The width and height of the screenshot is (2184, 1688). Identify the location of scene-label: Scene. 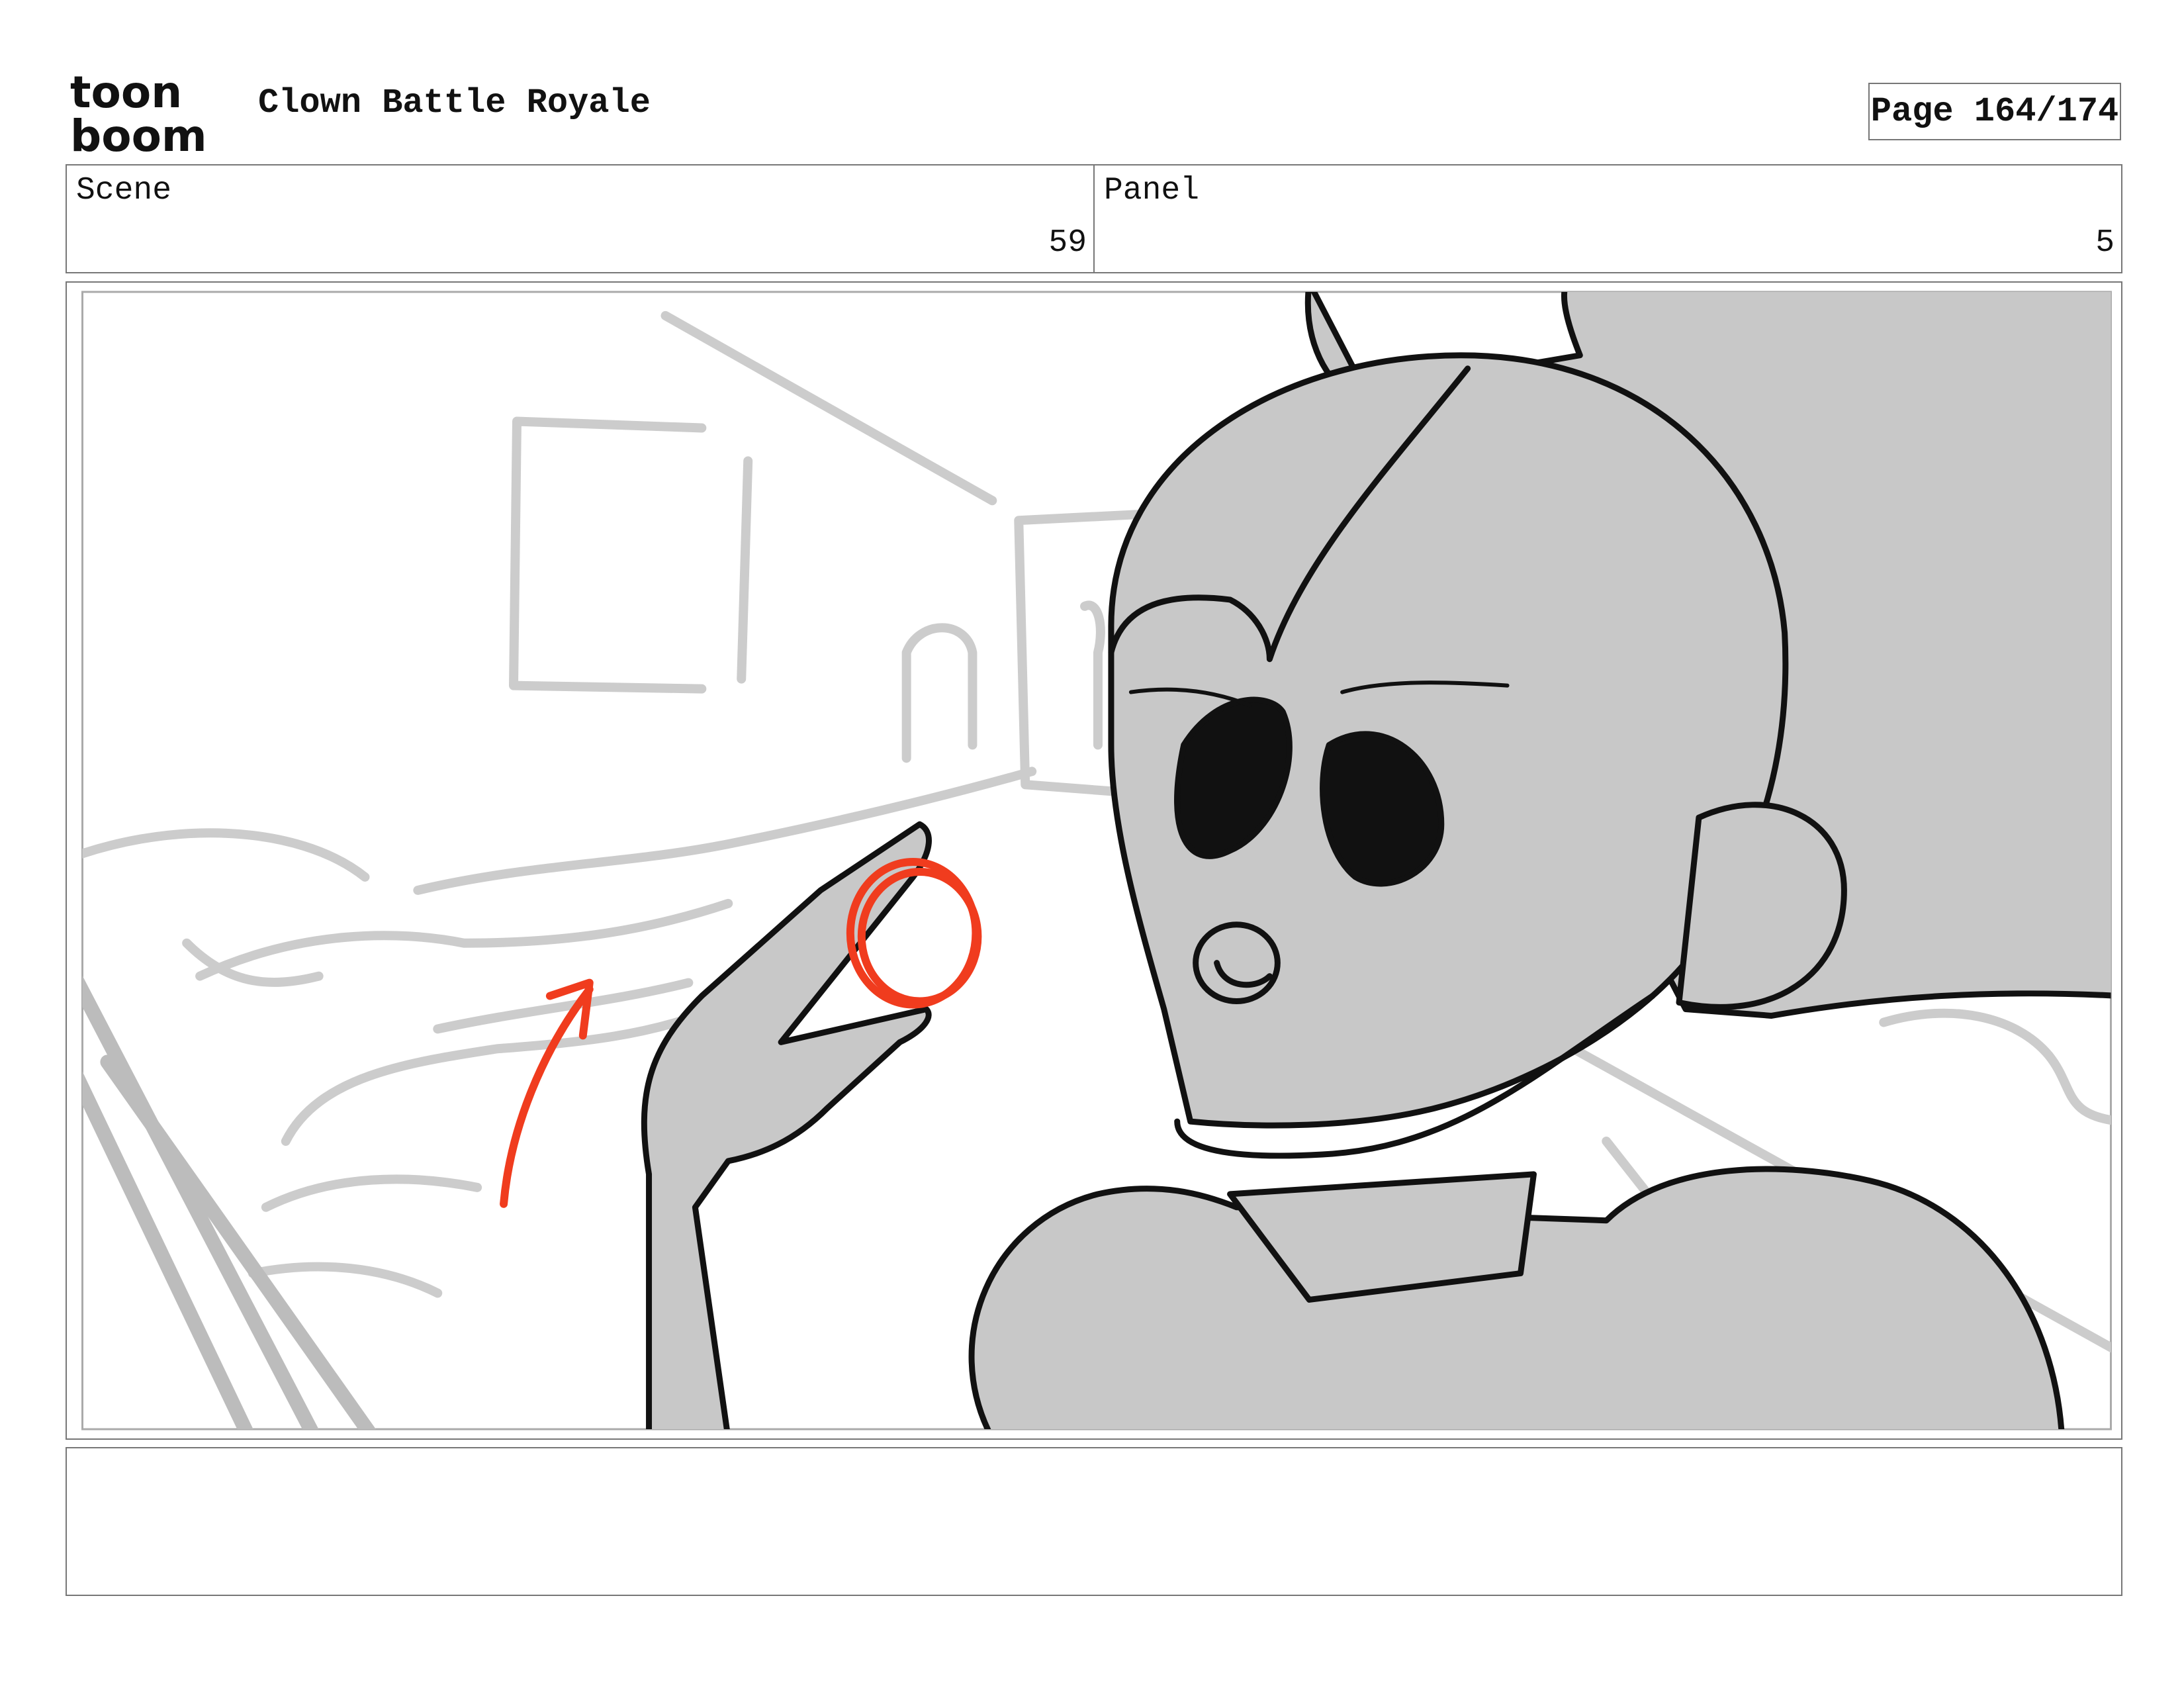
(124, 191).